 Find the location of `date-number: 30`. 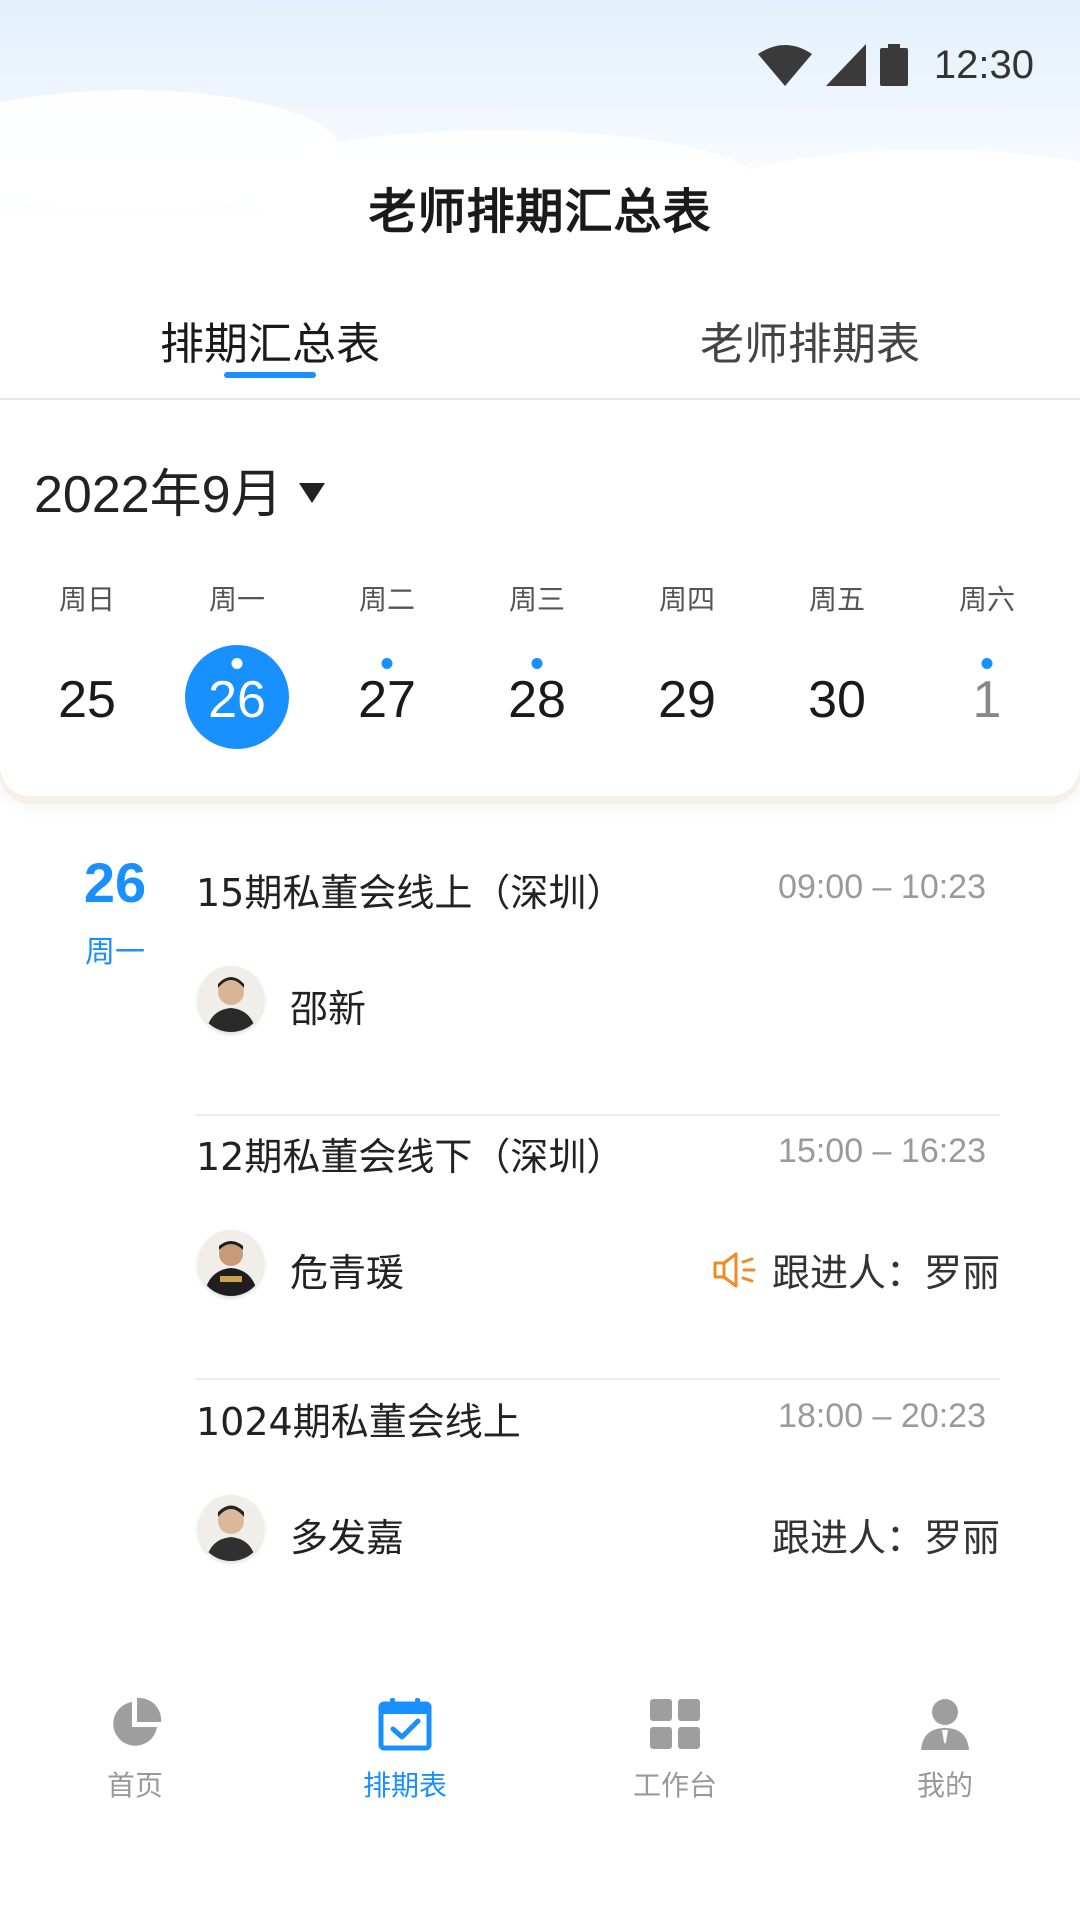

date-number: 30 is located at coordinates (837, 700).